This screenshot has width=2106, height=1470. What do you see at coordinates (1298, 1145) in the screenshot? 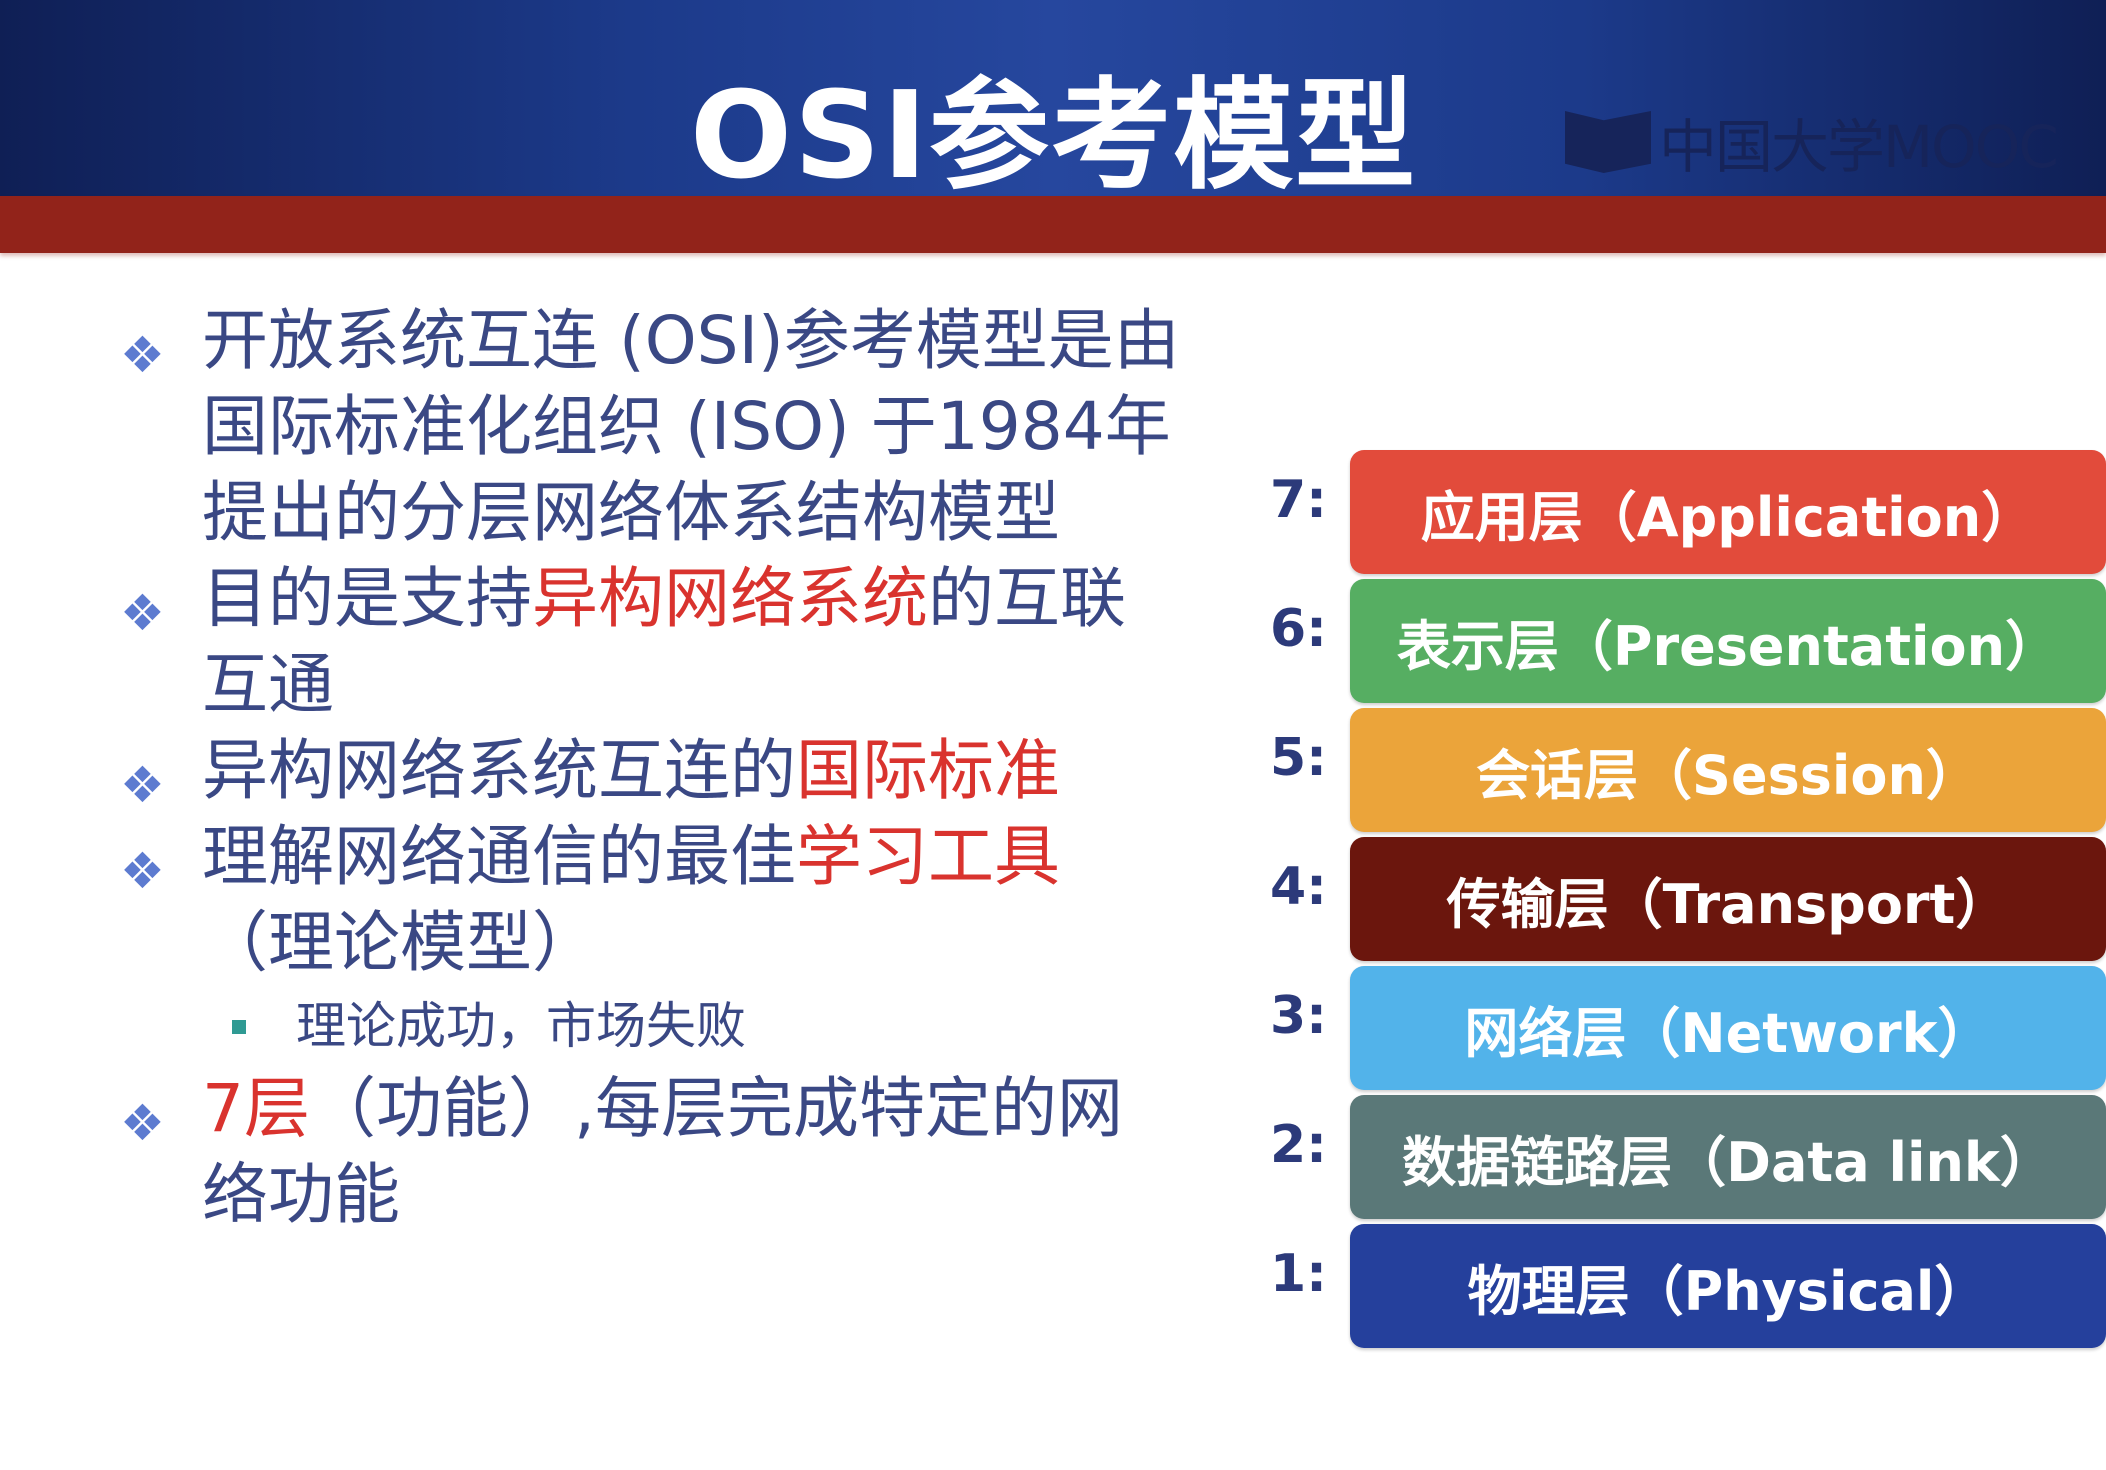
I see `layer-number: 2:` at bounding box center [1298, 1145].